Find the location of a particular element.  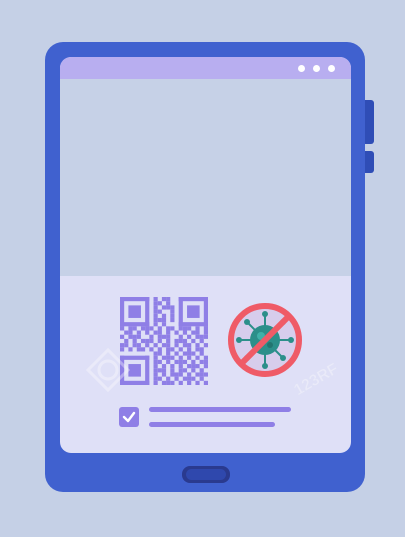

home-button-inner is located at coordinates (206, 474).